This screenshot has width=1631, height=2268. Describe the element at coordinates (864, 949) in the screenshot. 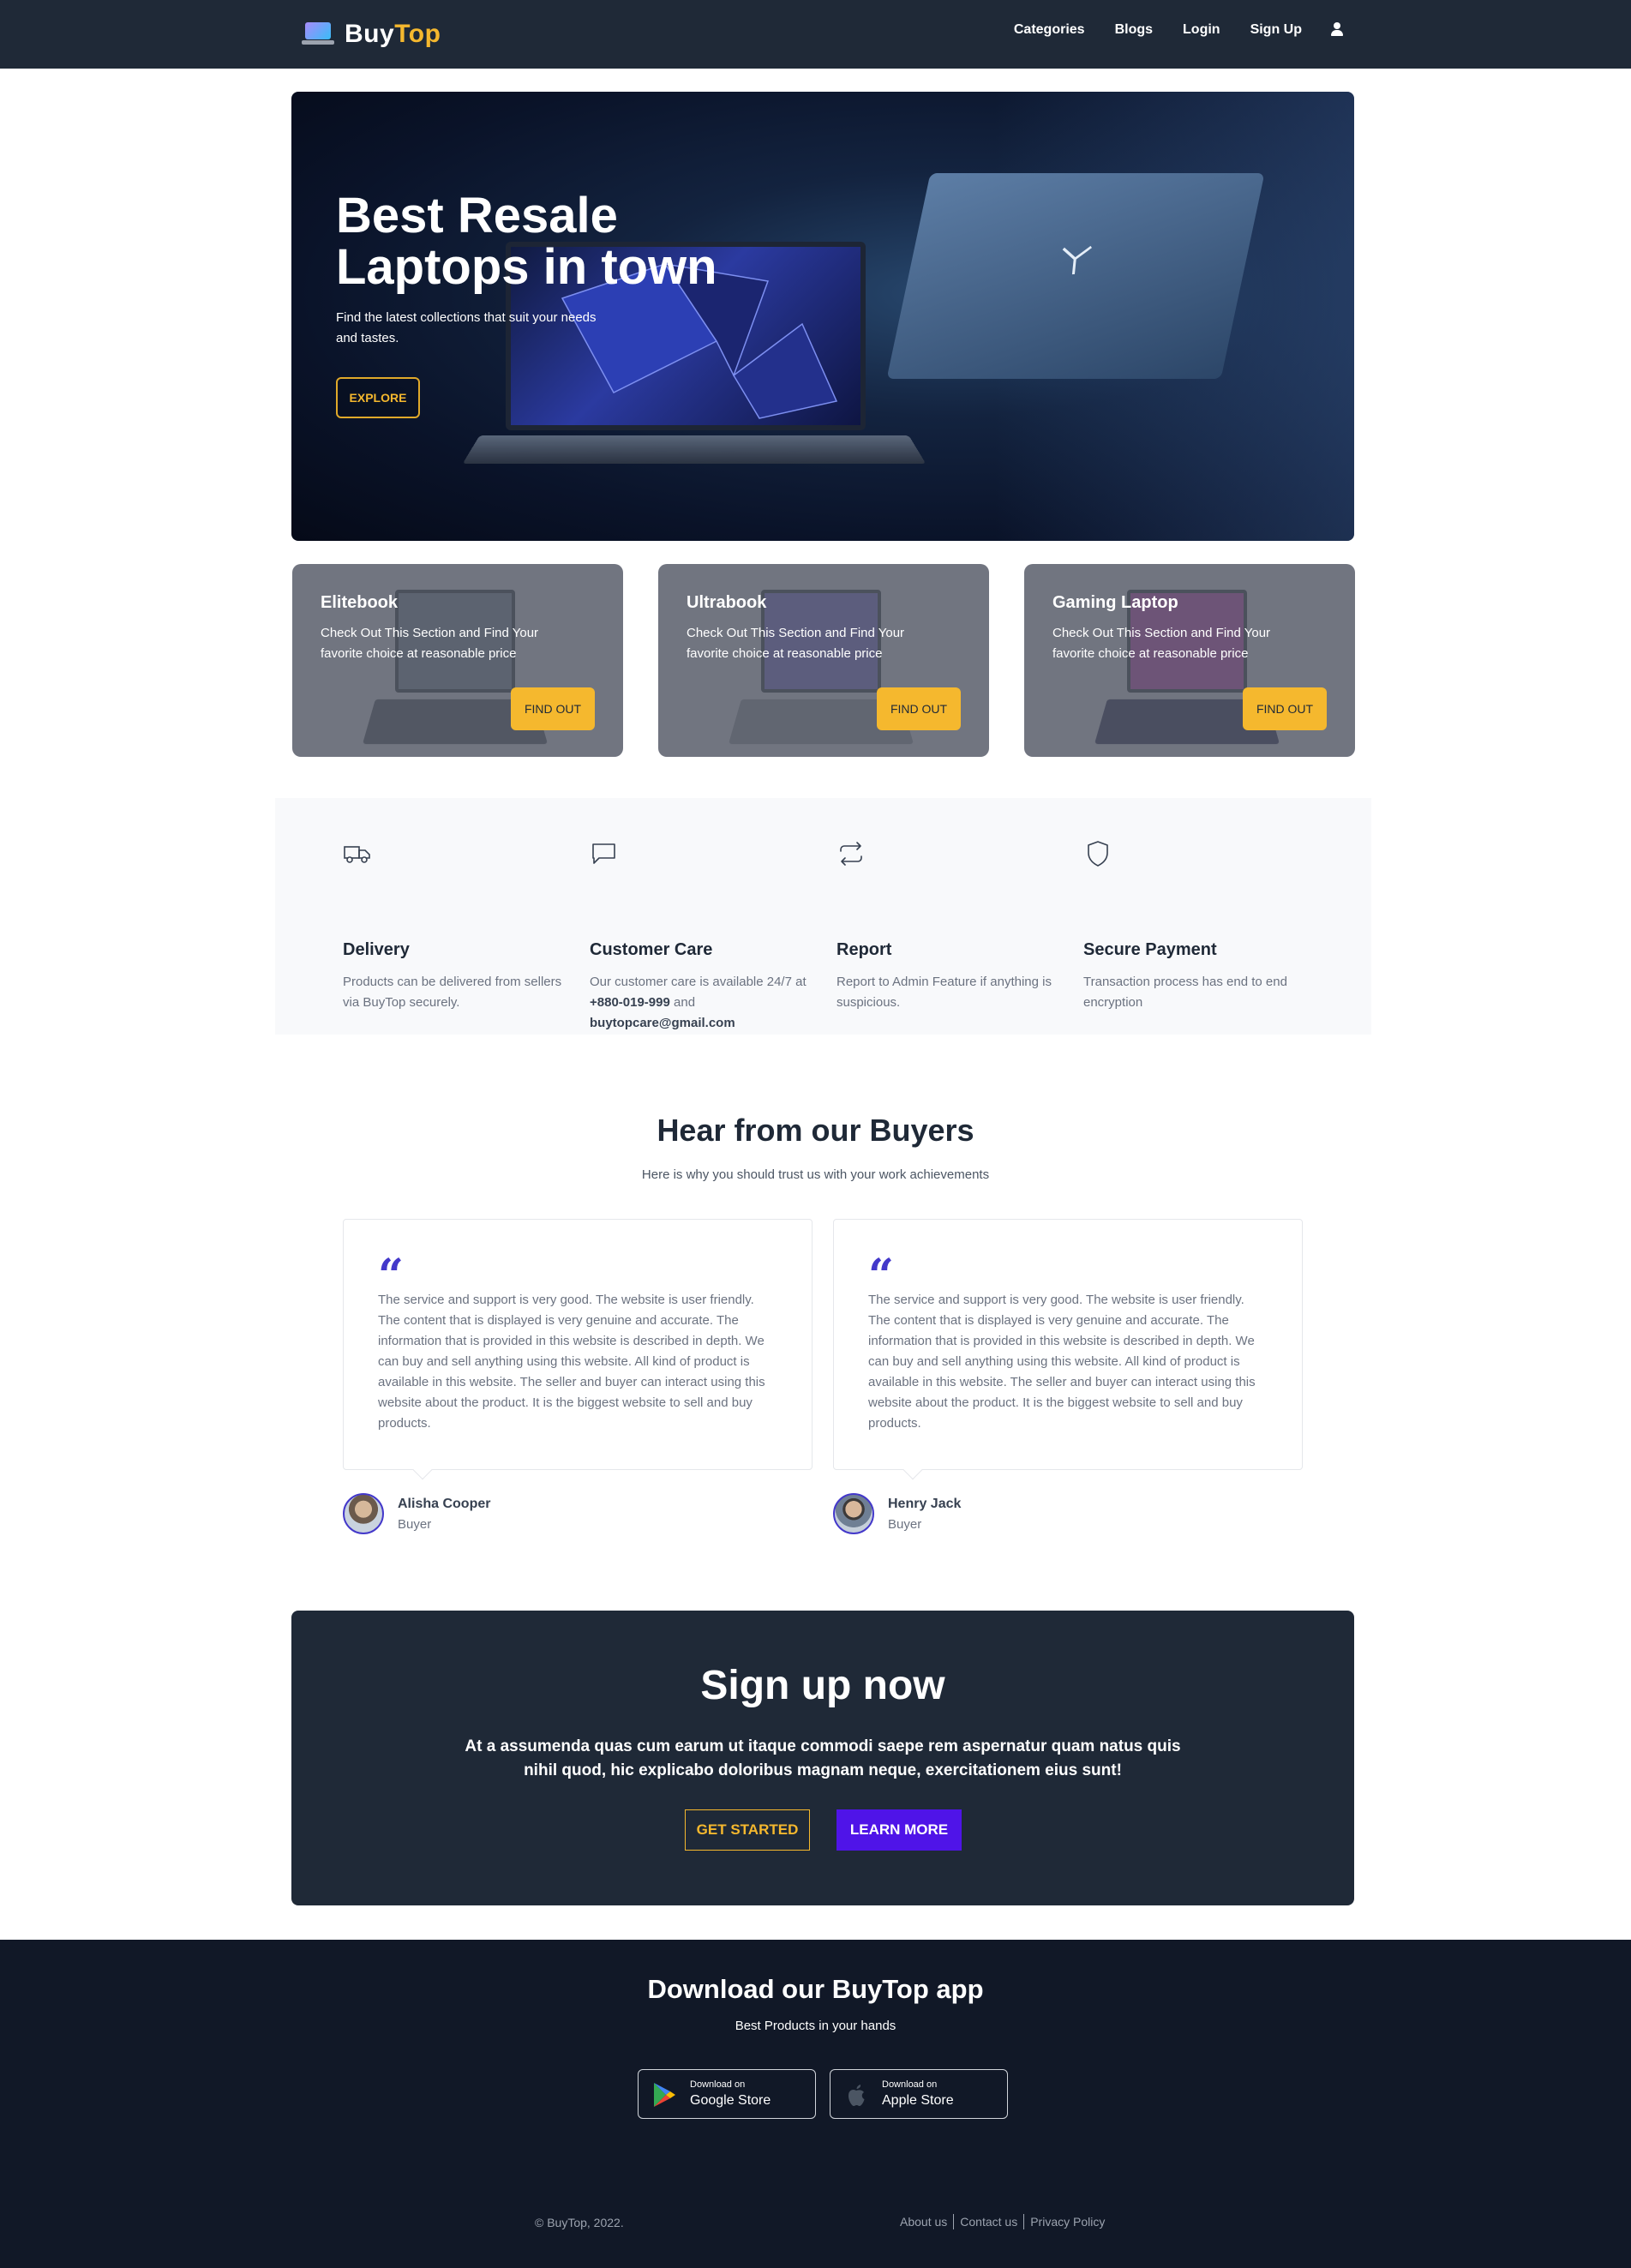

I see `feature-title: Report` at that location.